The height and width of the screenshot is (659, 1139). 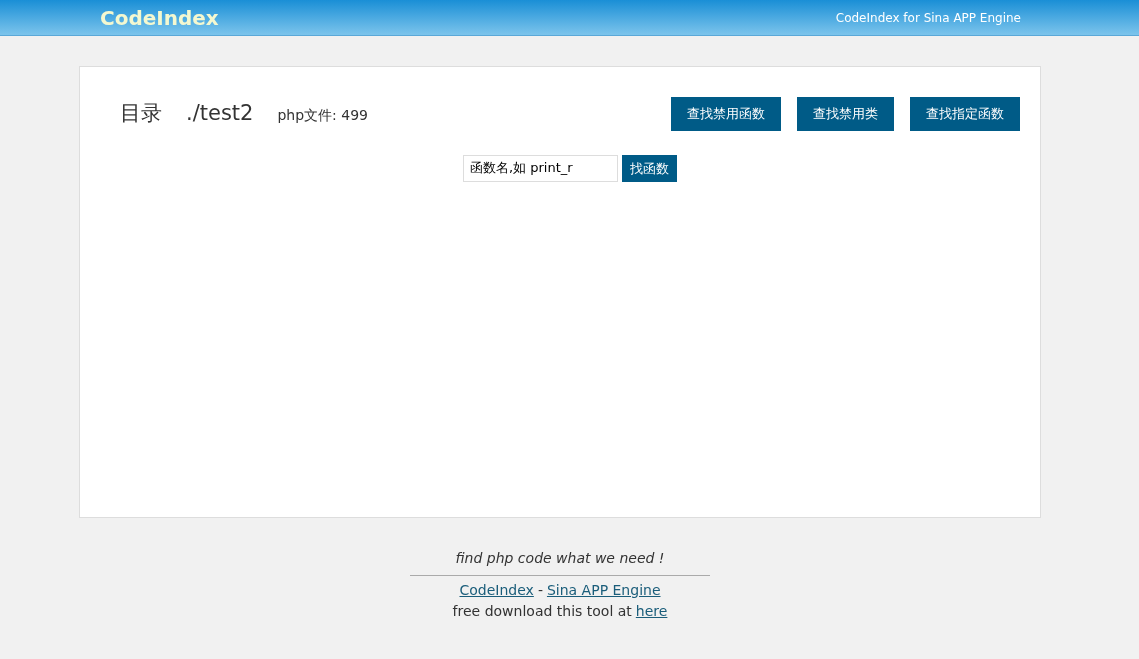 What do you see at coordinates (141, 113) in the screenshot?
I see `directory-label: 目录` at bounding box center [141, 113].